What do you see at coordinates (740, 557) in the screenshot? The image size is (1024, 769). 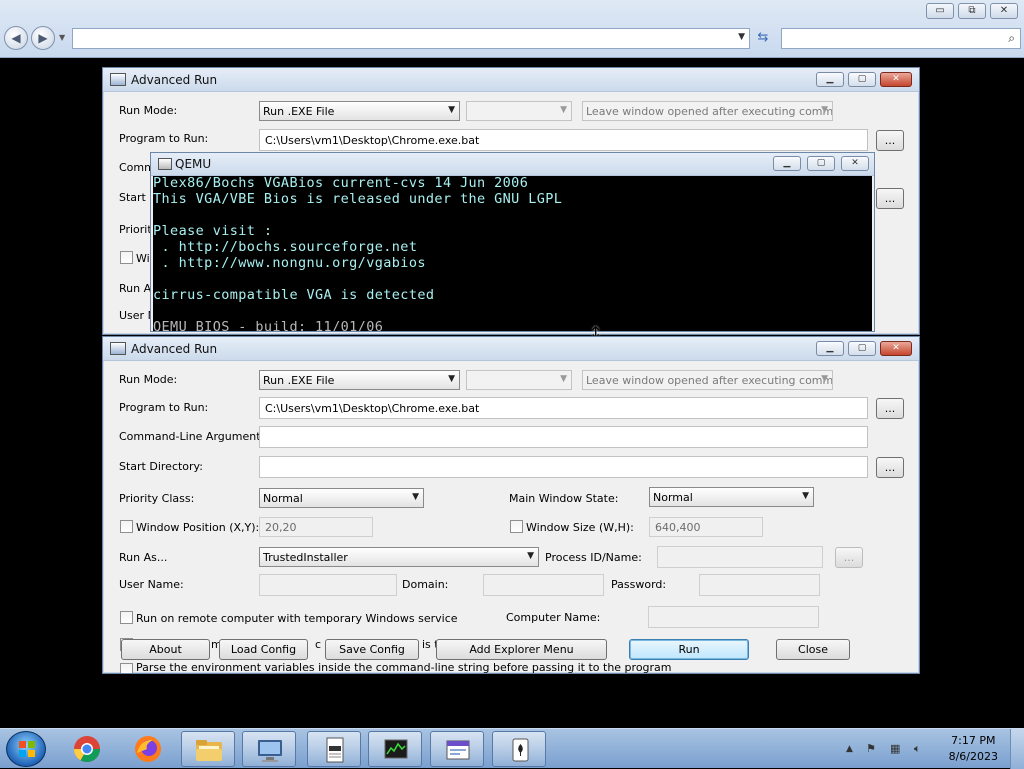 I see `process-input` at bounding box center [740, 557].